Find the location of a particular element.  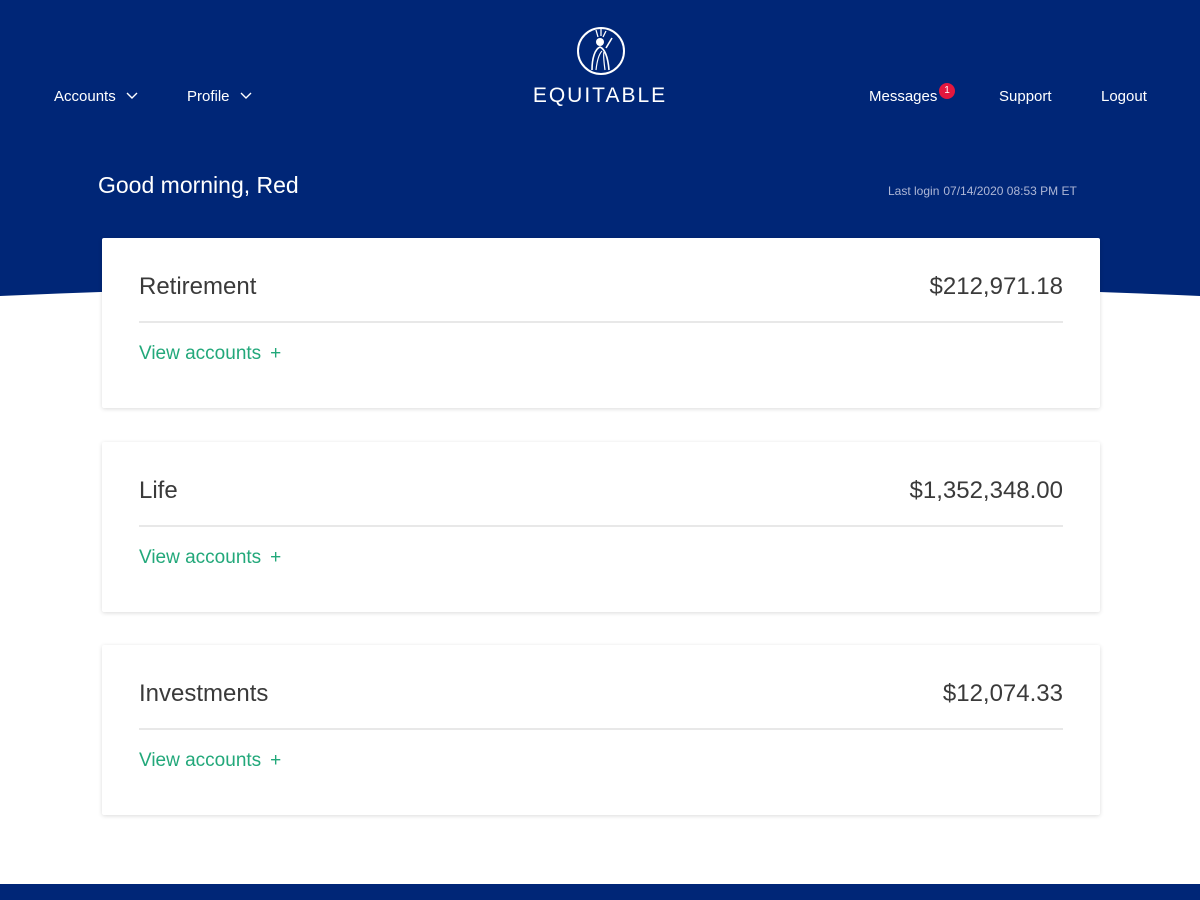

last-login-info: Last login 07/14/2020 08:53 PM ET is located at coordinates (982, 191).